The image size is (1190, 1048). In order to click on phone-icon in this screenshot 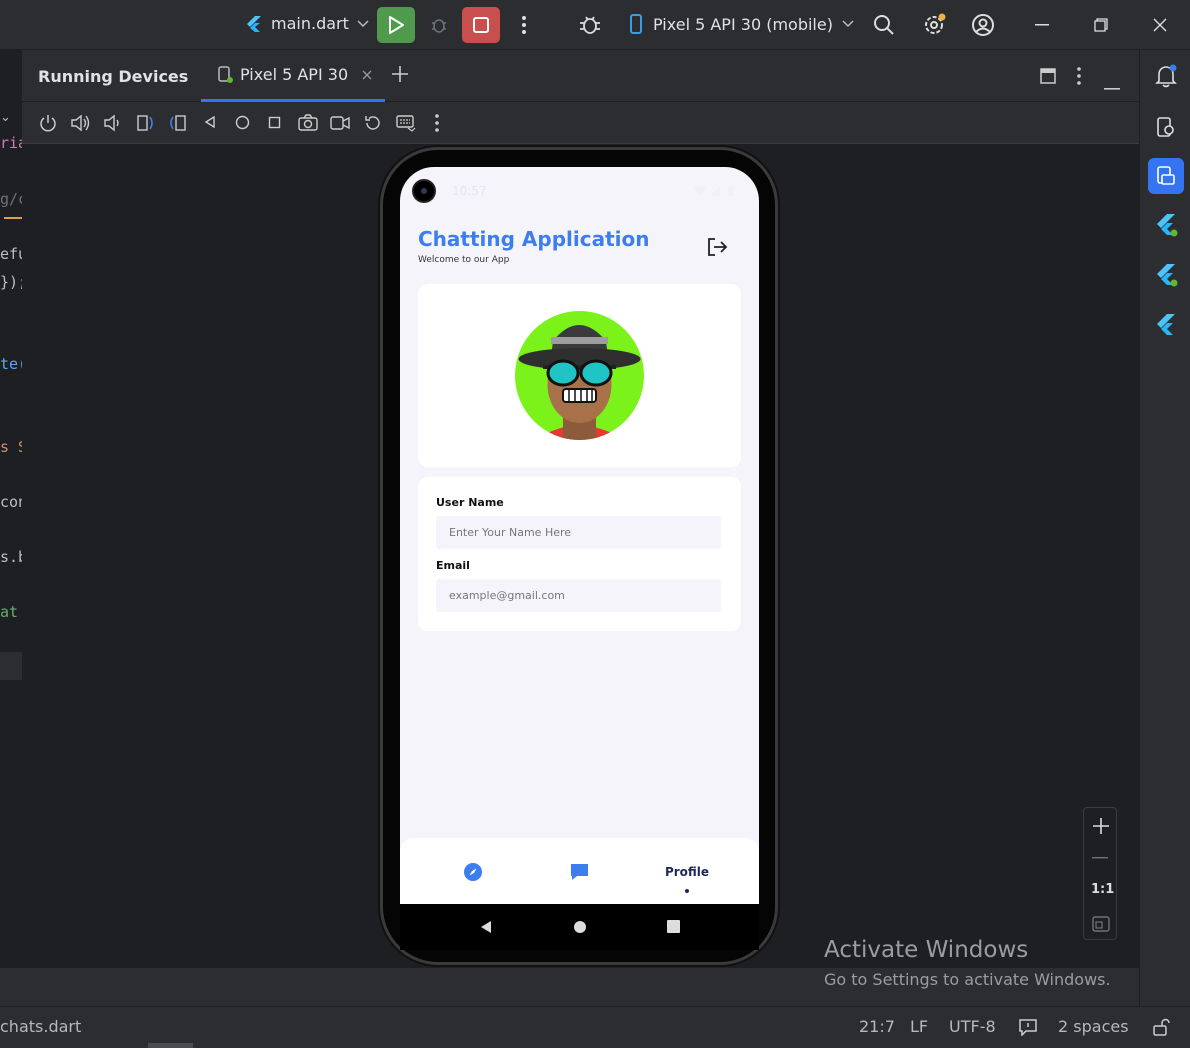, I will do `click(636, 24)`.